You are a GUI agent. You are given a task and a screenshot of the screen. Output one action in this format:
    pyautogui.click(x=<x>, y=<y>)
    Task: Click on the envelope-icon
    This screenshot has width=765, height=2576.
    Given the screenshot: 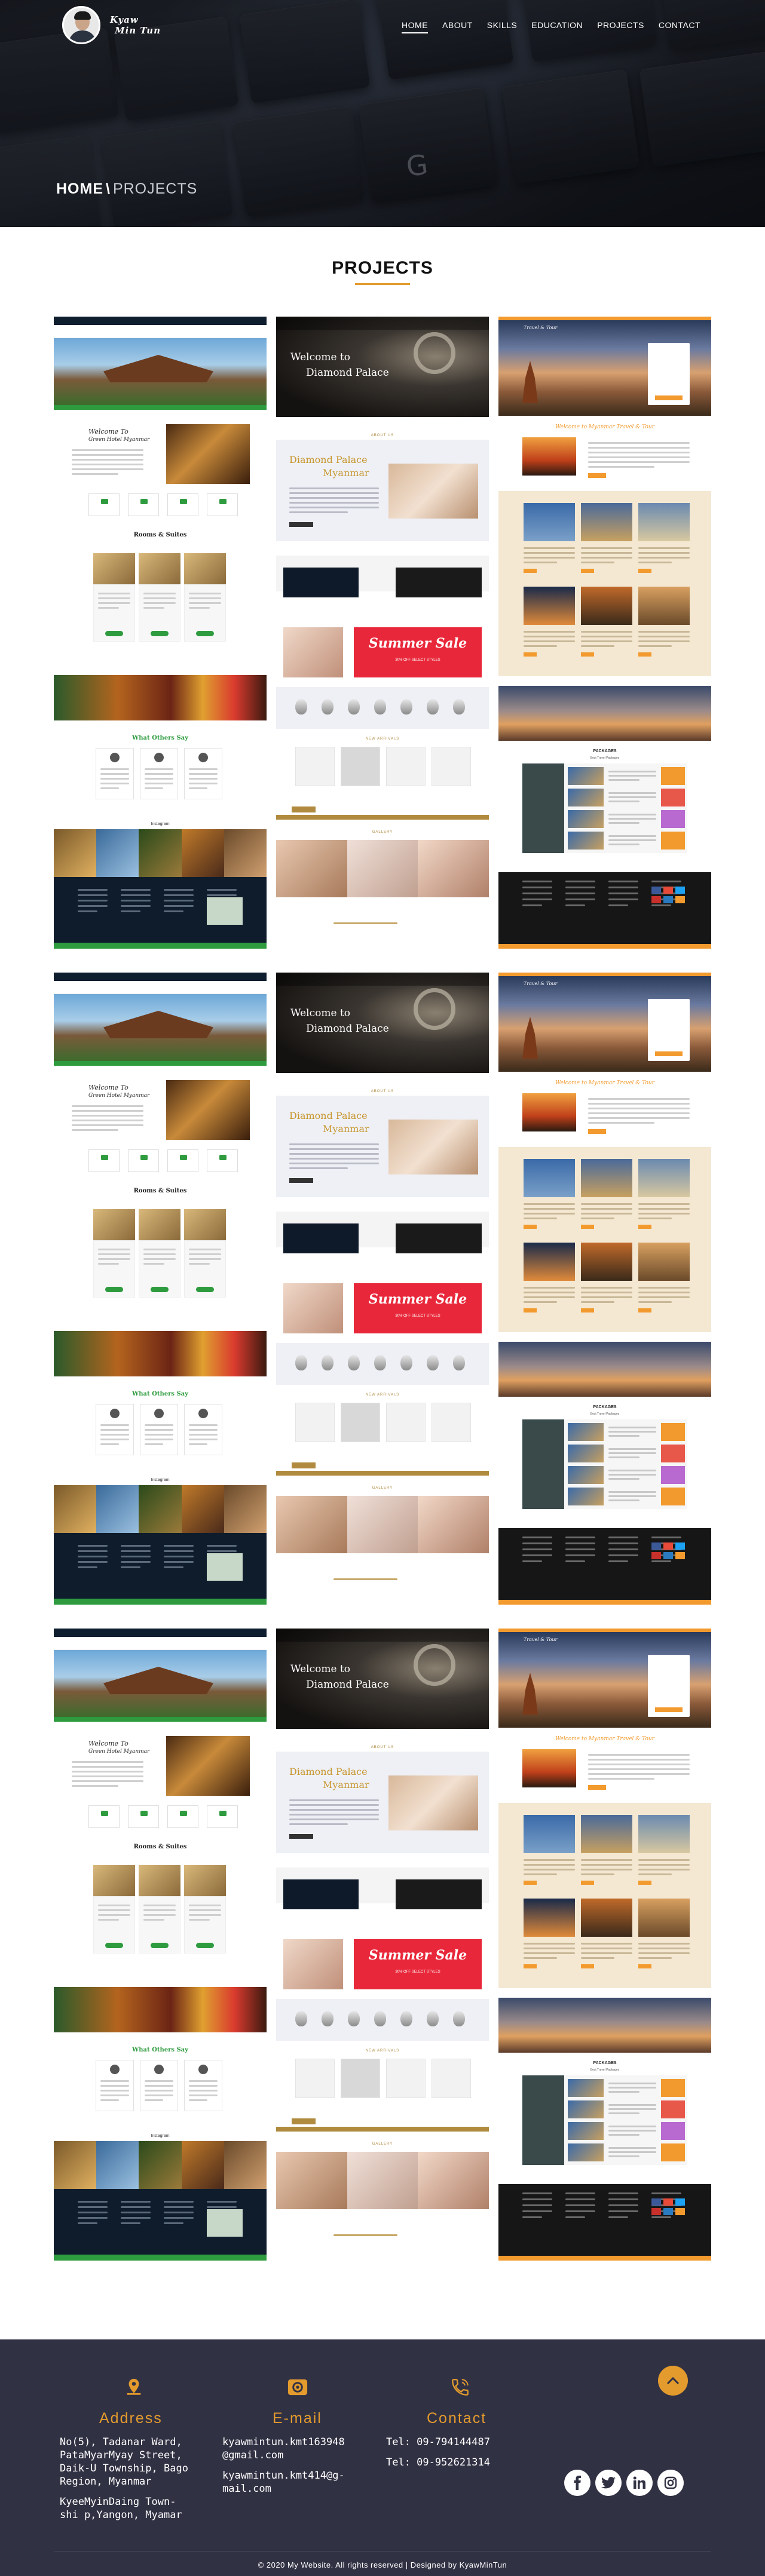 What is the action you would take?
    pyautogui.click(x=298, y=2387)
    